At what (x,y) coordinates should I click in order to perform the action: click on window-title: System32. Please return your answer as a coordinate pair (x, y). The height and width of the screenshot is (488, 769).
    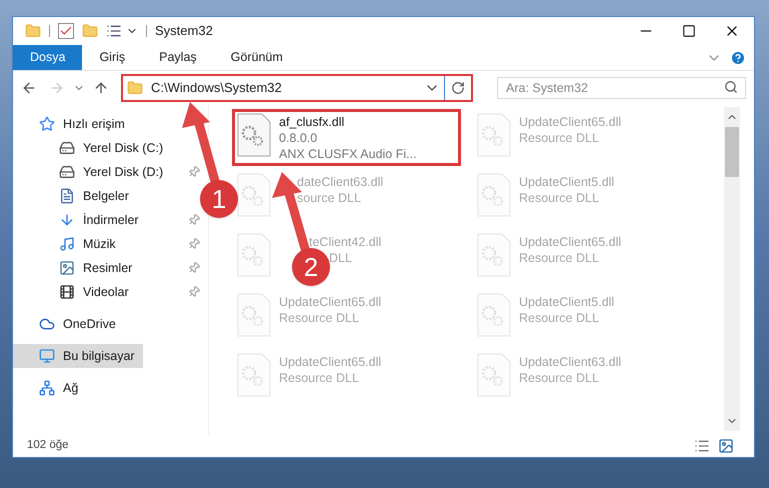
    Looking at the image, I should click on (184, 31).